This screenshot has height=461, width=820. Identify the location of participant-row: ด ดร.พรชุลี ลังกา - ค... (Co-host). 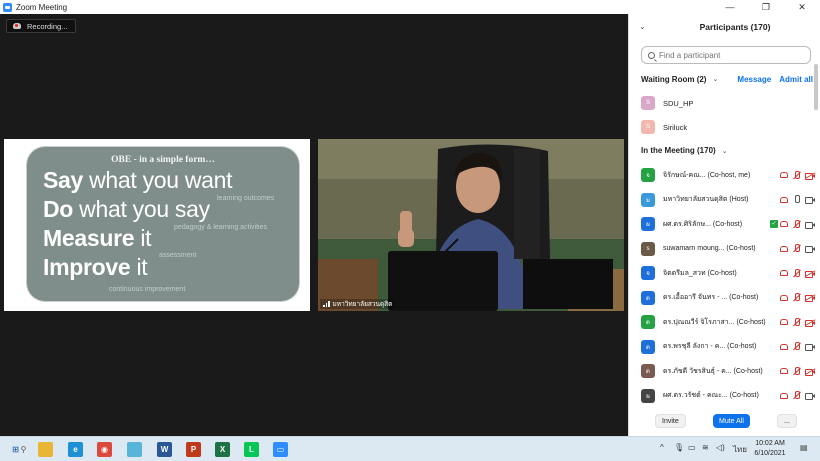
(728, 347).